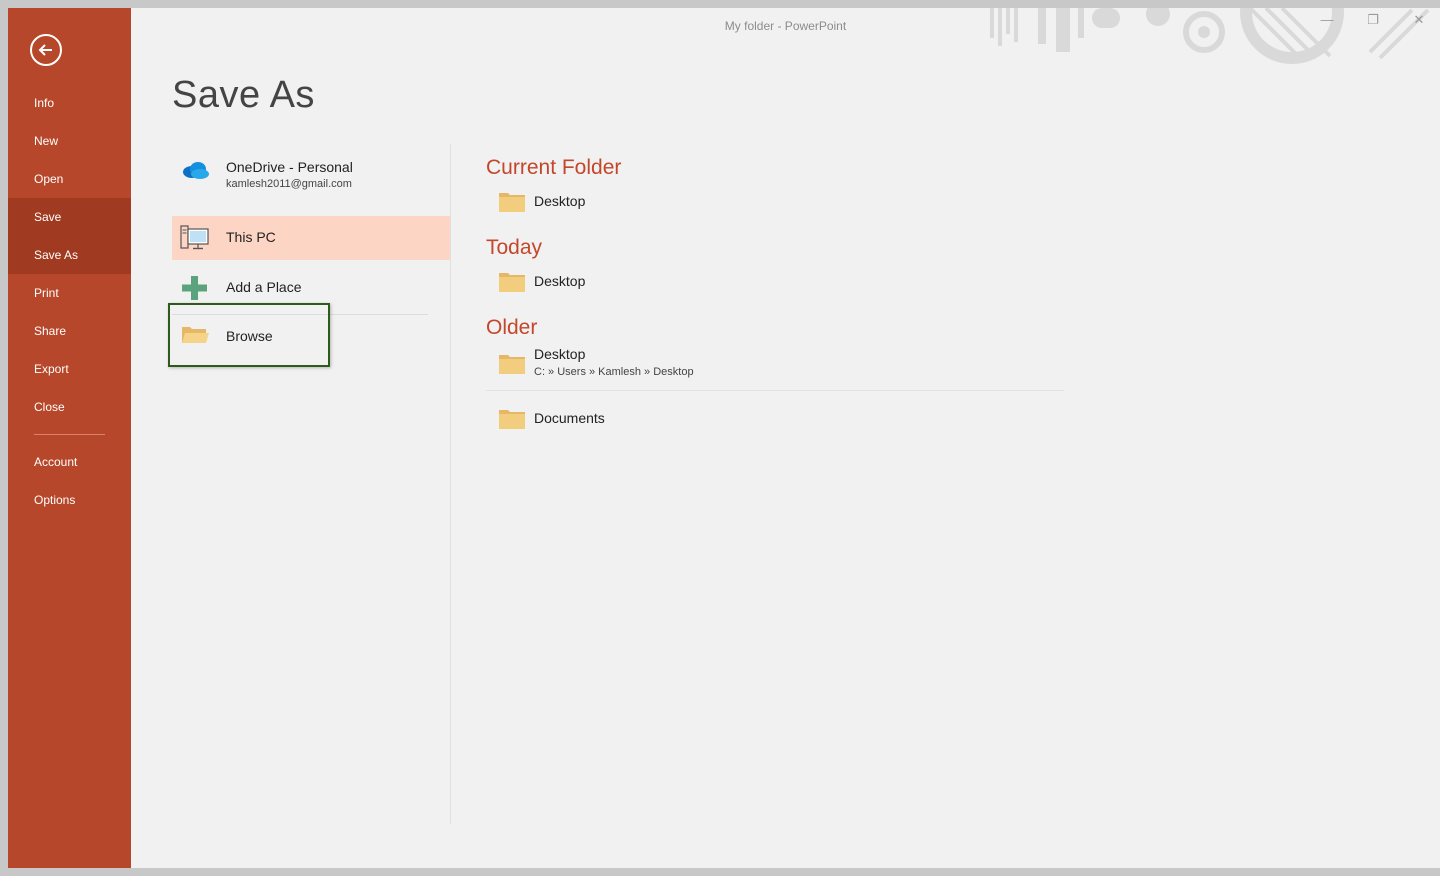  Describe the element at coordinates (69, 407) in the screenshot. I see `nav-close: Close` at that location.